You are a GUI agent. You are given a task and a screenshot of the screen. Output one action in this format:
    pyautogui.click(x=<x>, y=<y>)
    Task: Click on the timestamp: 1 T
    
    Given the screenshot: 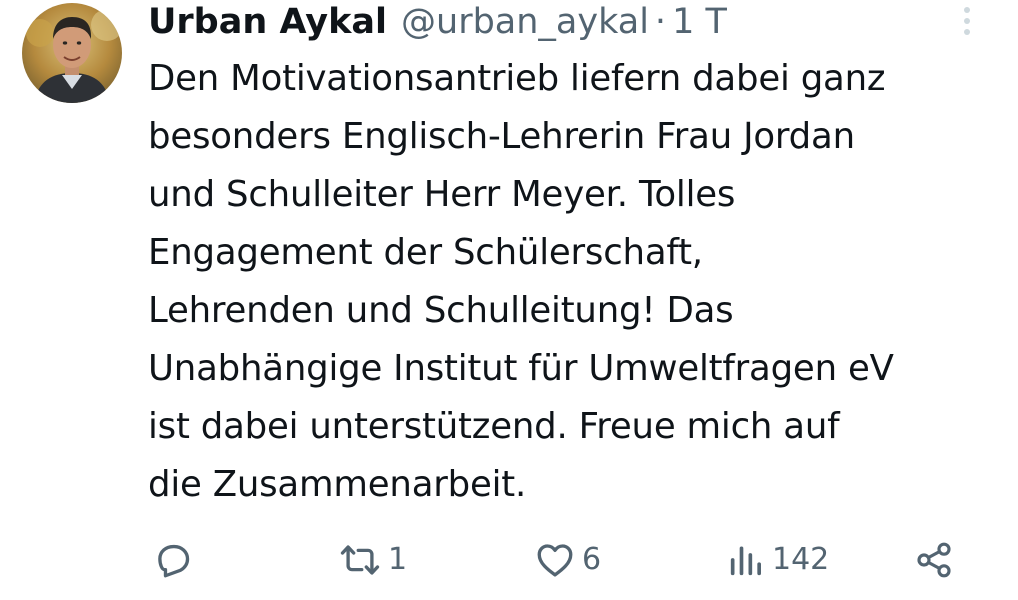 What is the action you would take?
    pyautogui.click(x=699, y=22)
    